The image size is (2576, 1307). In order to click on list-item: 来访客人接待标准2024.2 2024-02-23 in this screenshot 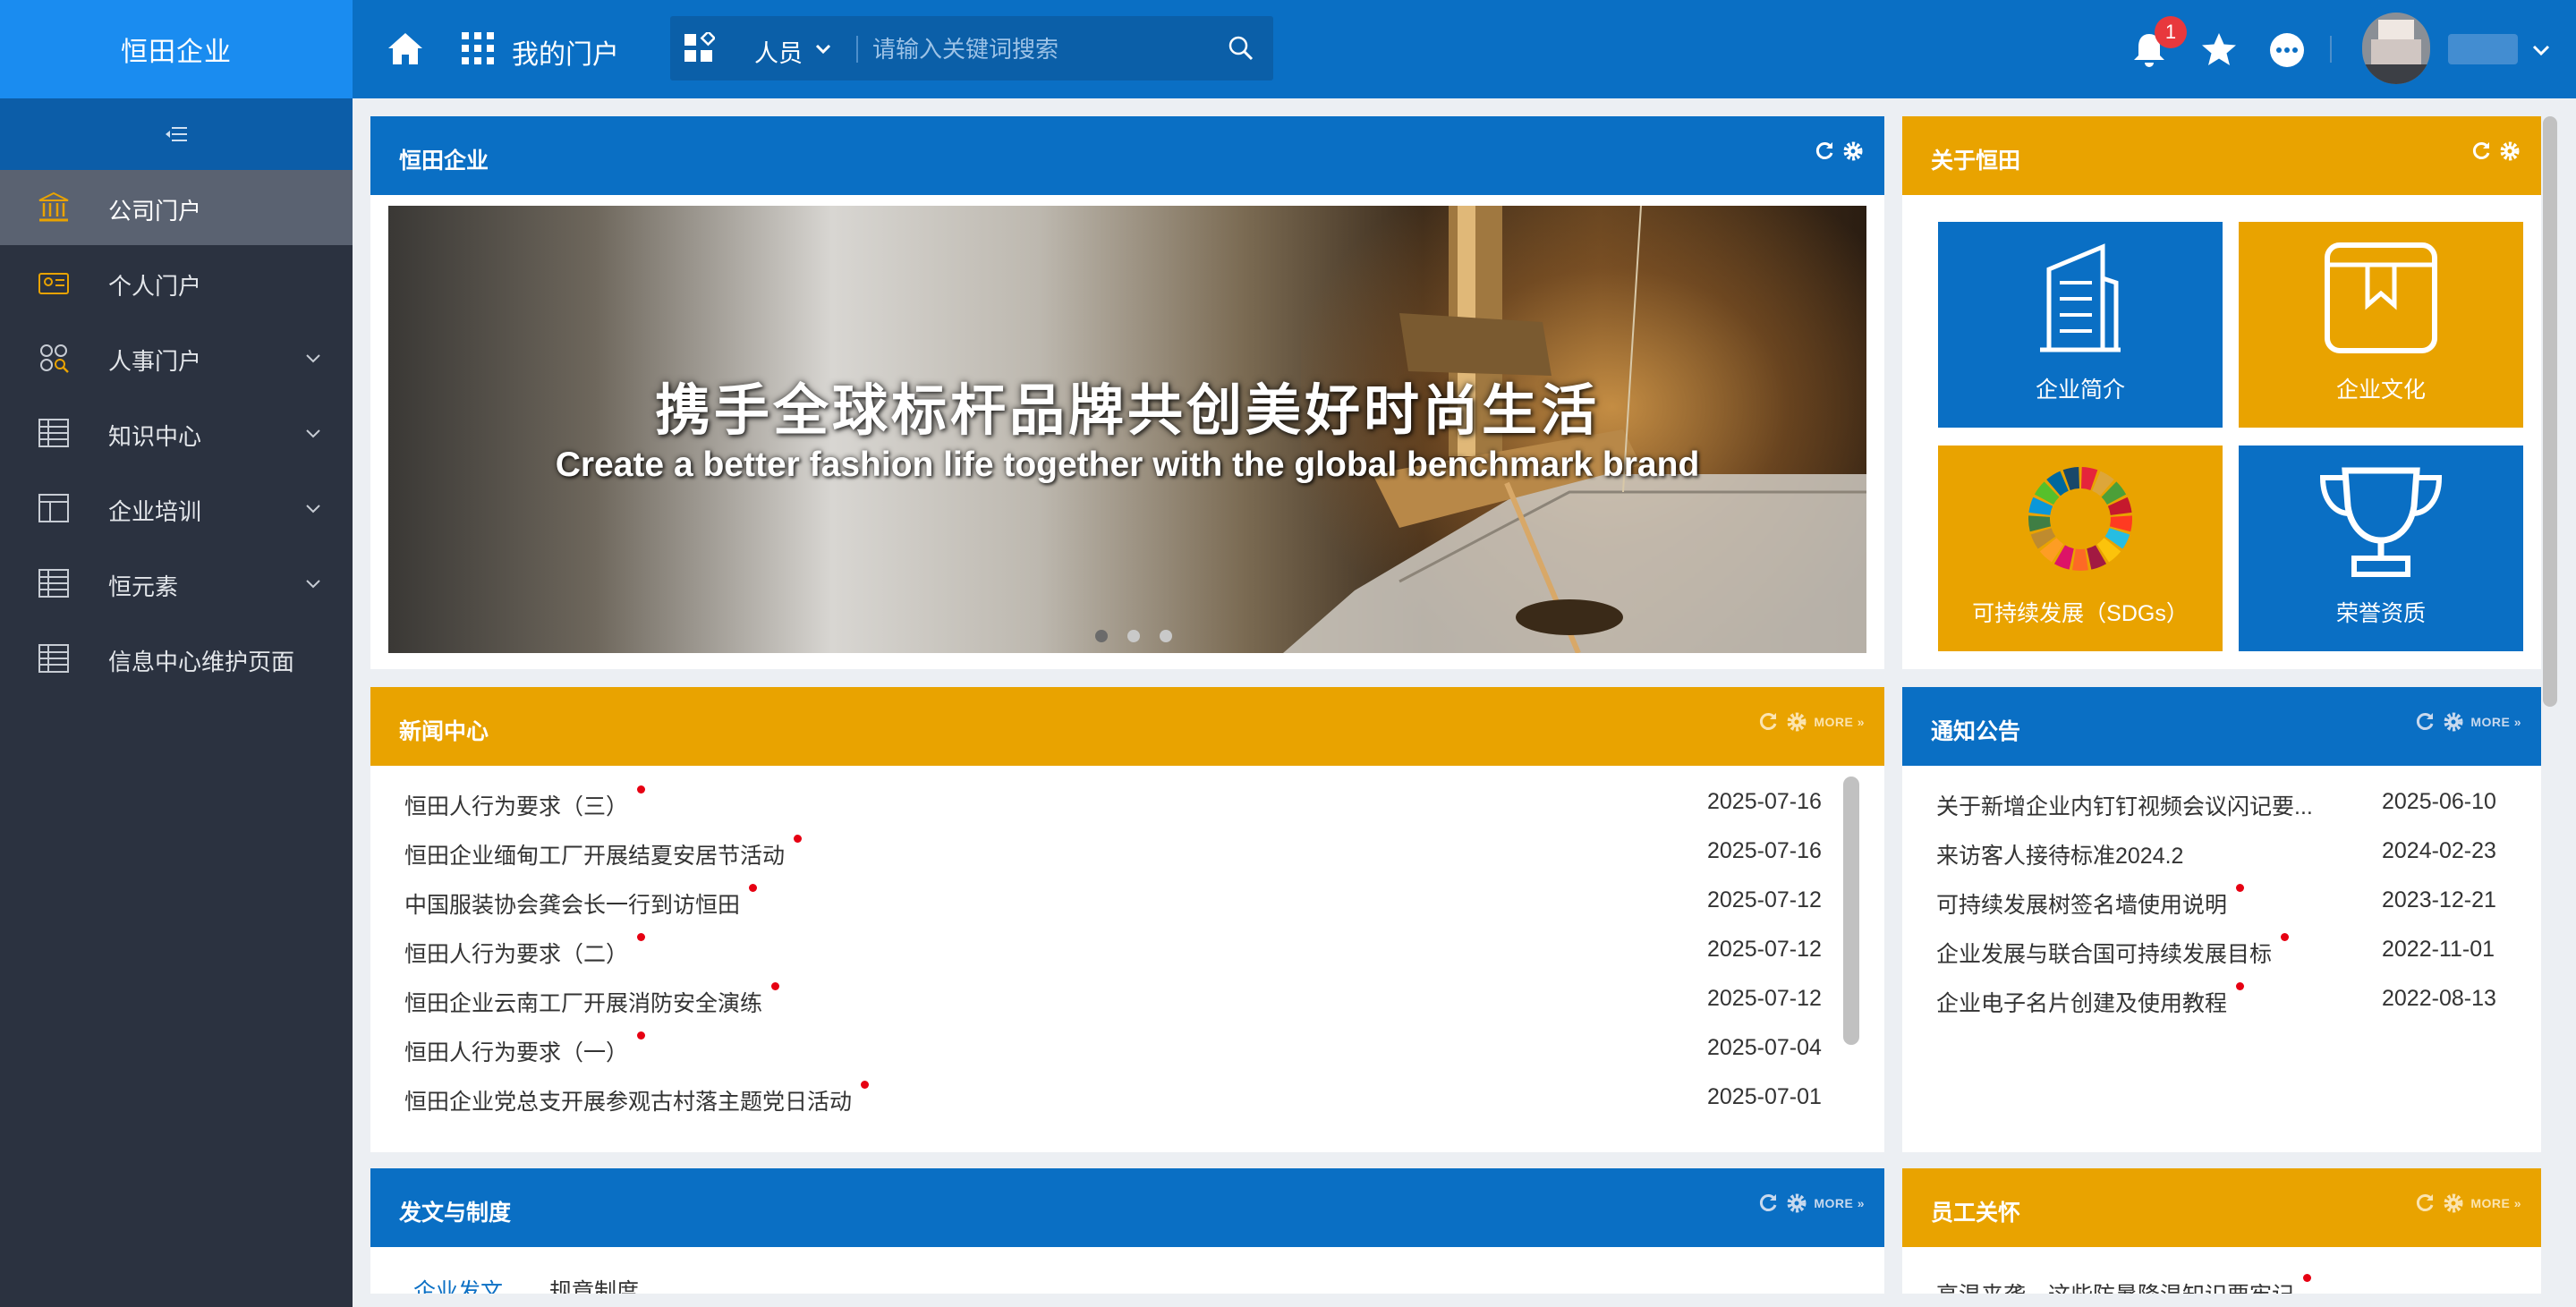, I will do `click(2221, 850)`.